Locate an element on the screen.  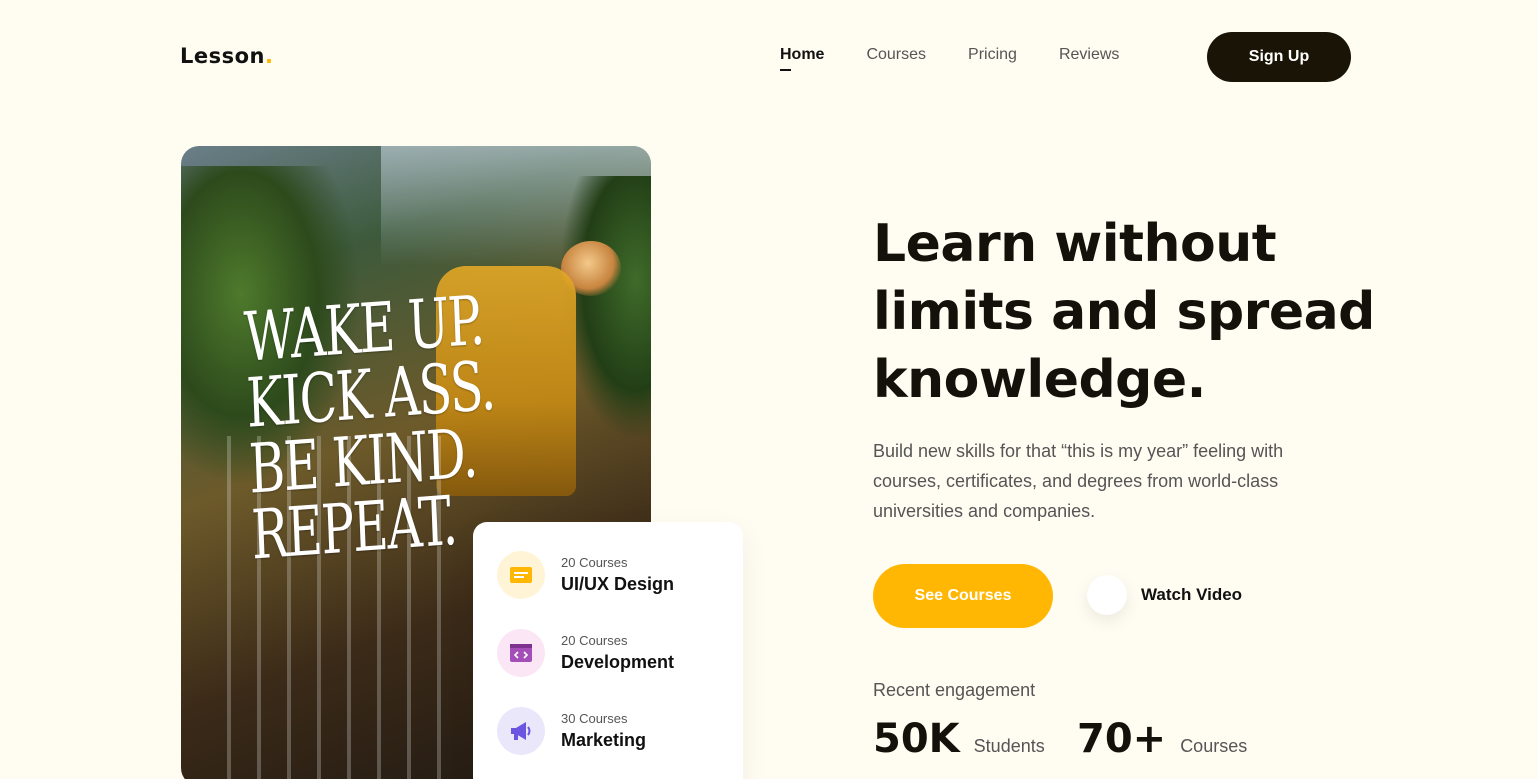
category-marketing: 30 Courses Marketing is located at coordinates (620, 731).